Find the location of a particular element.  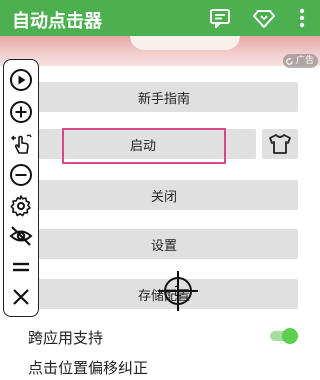

add-icon is located at coordinates (21, 112).